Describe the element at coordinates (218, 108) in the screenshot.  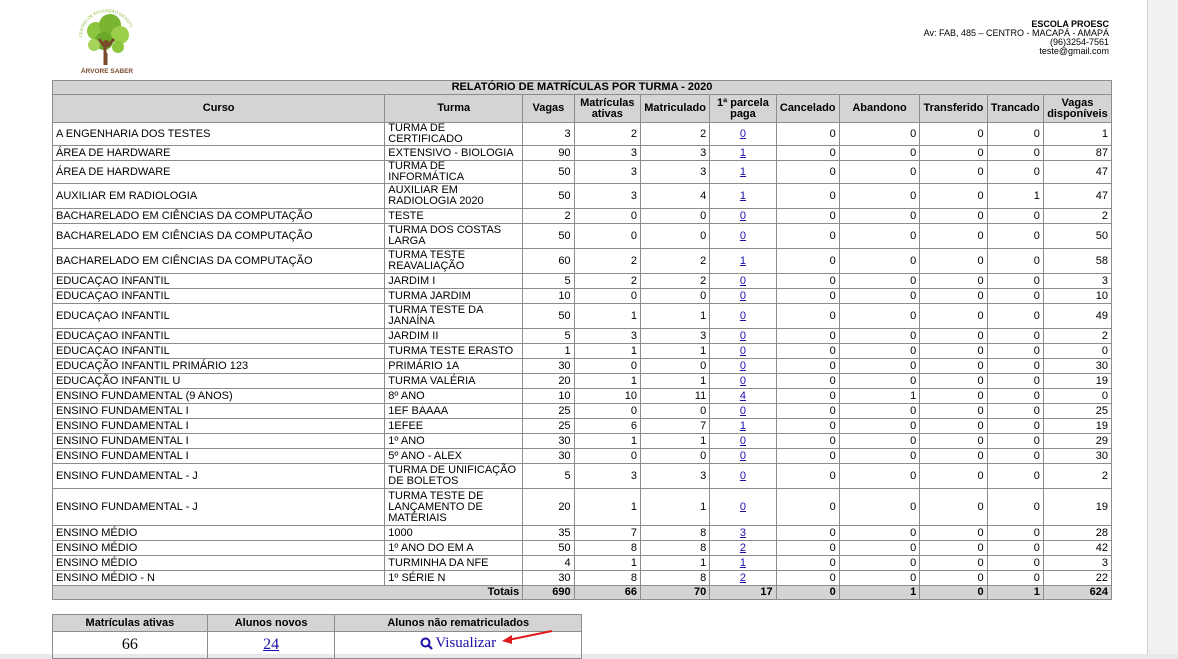
I see `column-header: Curso` at that location.